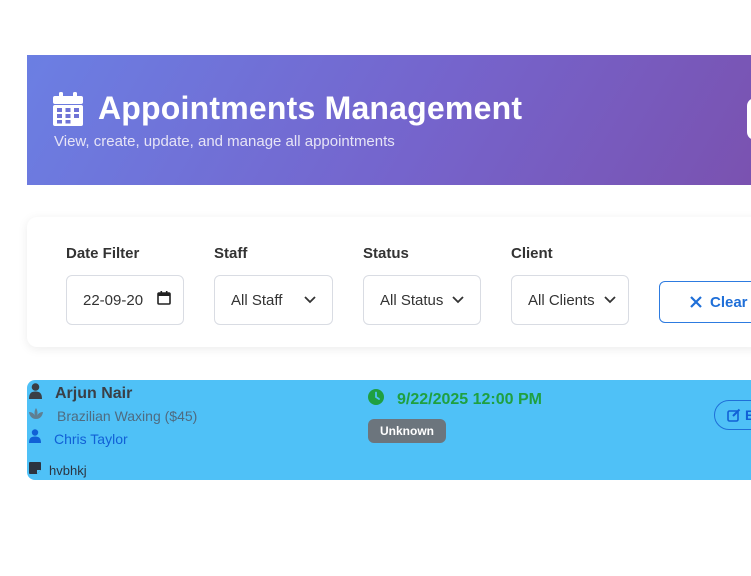  Describe the element at coordinates (94, 393) in the screenshot. I see `client-name: Arjun Nair` at that location.